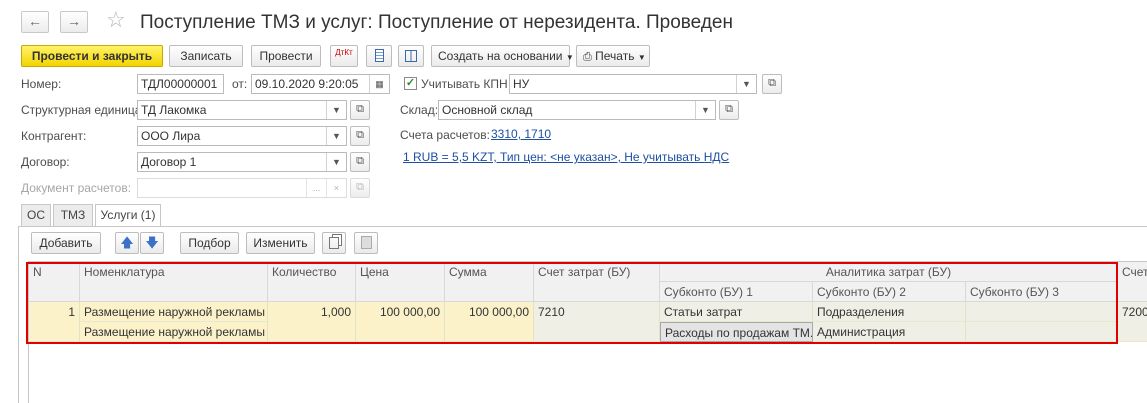  Describe the element at coordinates (633, 84) in the screenshot. I see `kpn-select: НУ ▼` at that location.